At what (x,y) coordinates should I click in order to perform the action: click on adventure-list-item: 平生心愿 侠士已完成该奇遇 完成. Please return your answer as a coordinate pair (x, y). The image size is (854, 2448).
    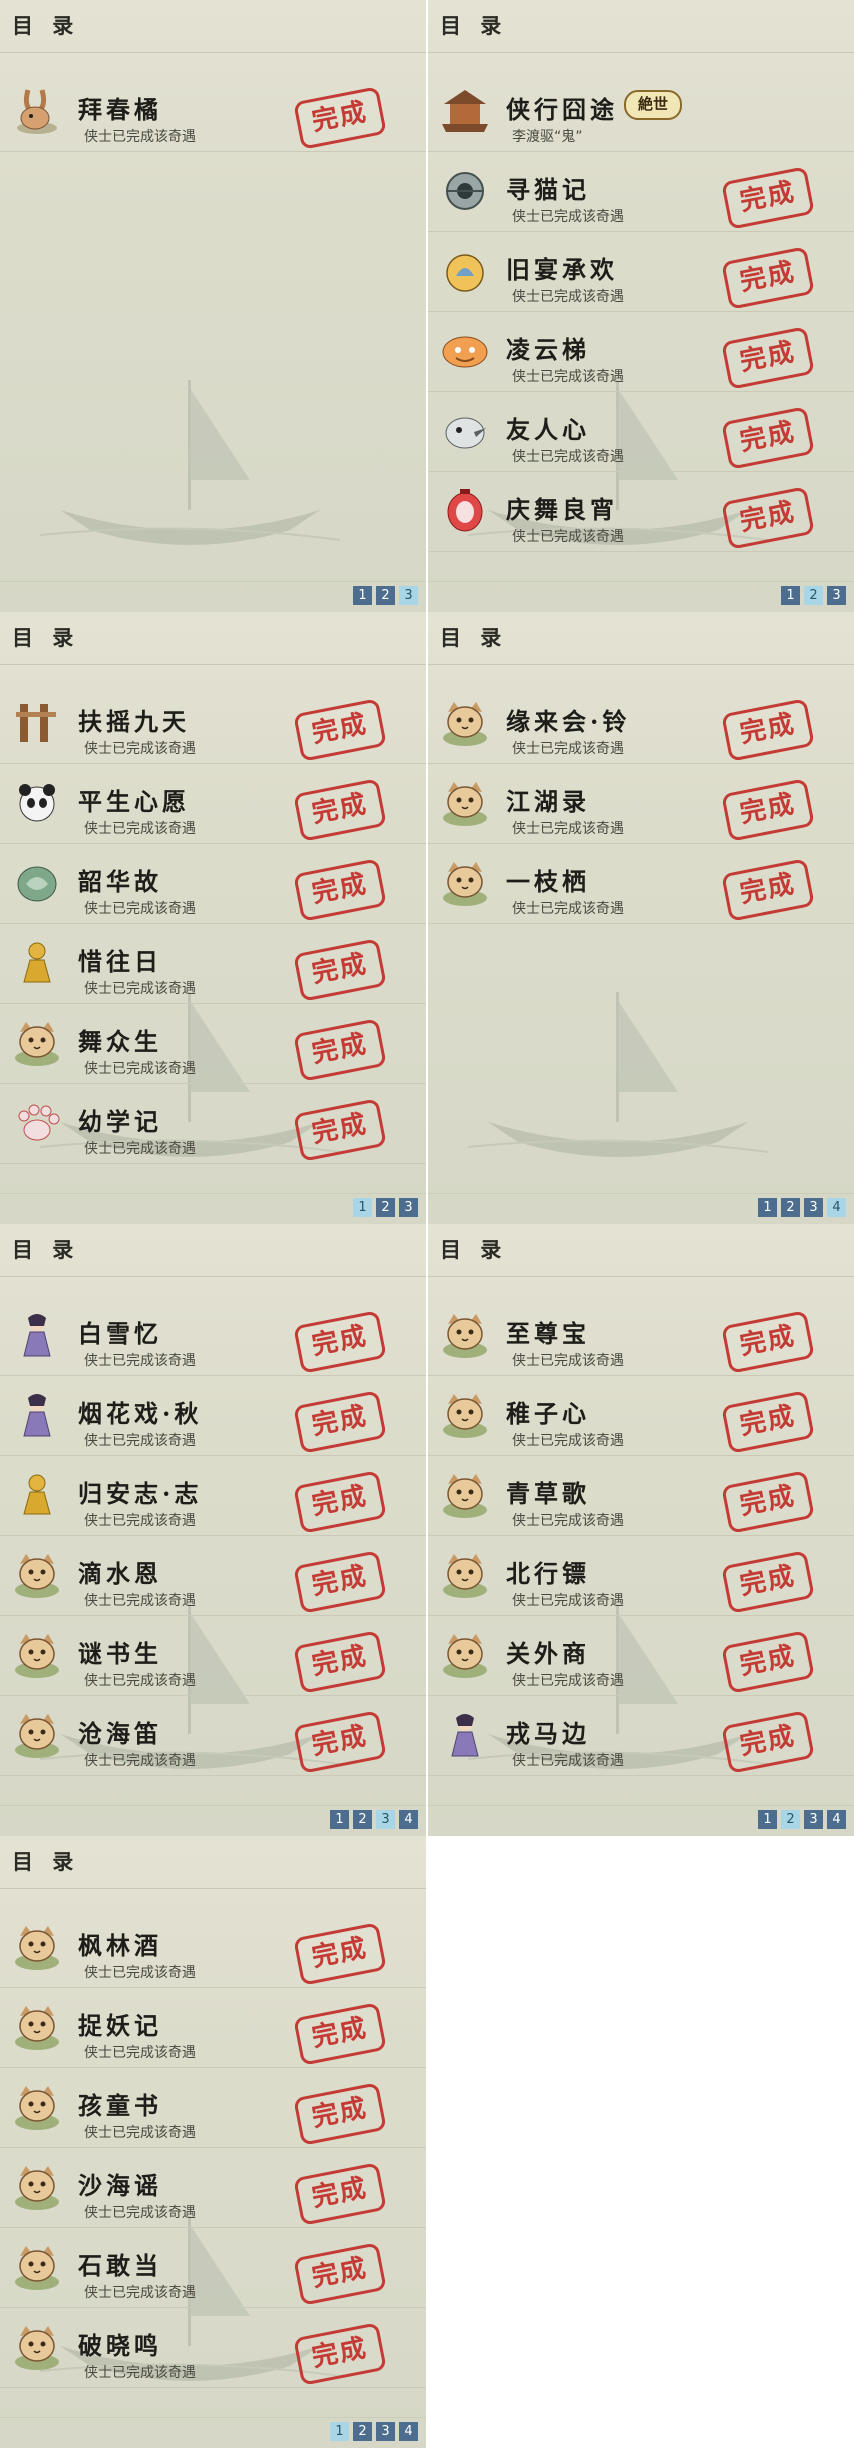
    Looking at the image, I should click on (213, 804).